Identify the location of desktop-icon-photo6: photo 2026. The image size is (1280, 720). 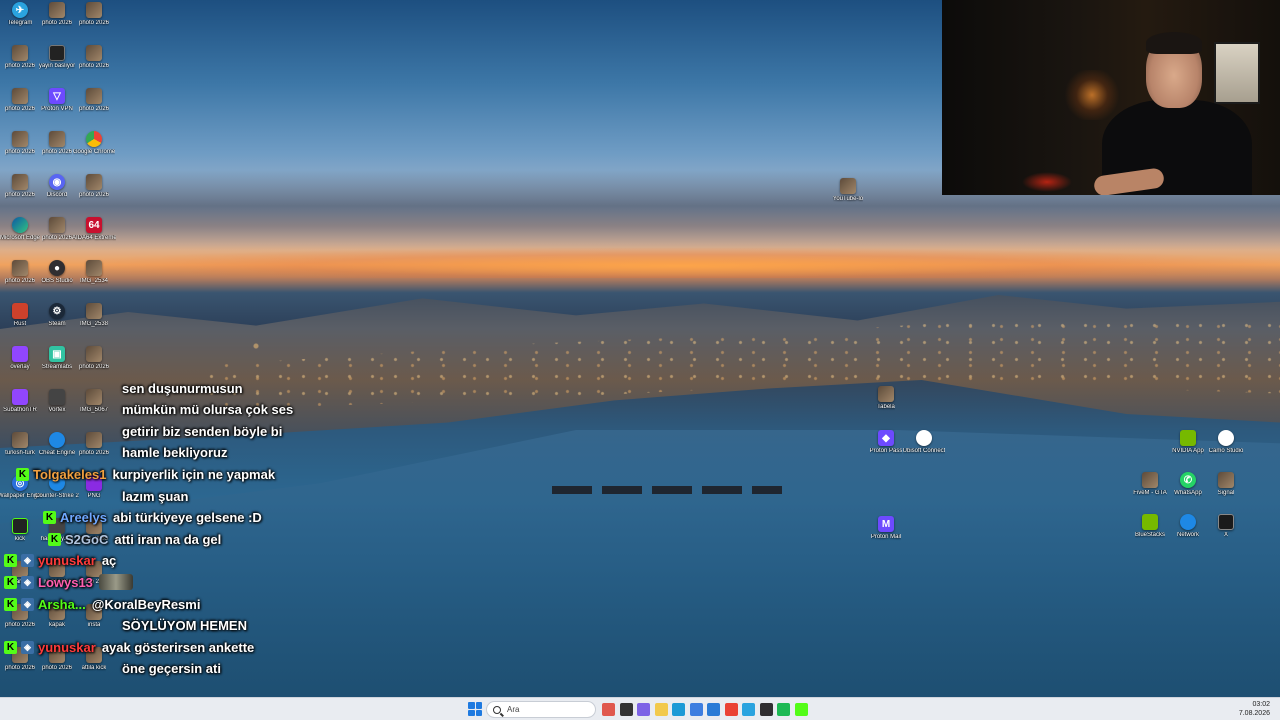
(94, 107).